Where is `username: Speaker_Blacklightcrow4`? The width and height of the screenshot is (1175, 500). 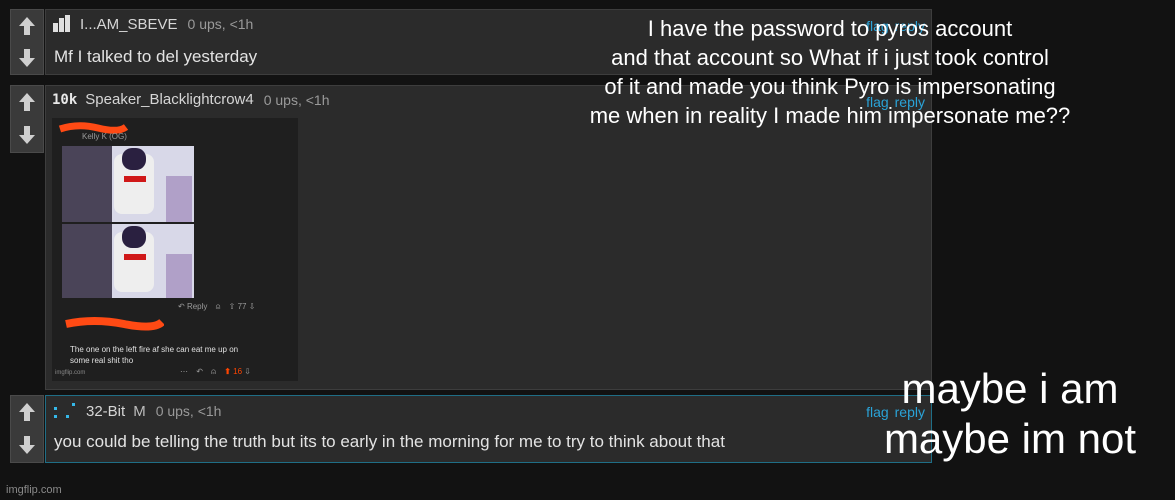
username: Speaker_Blacklightcrow4 is located at coordinates (169, 99).